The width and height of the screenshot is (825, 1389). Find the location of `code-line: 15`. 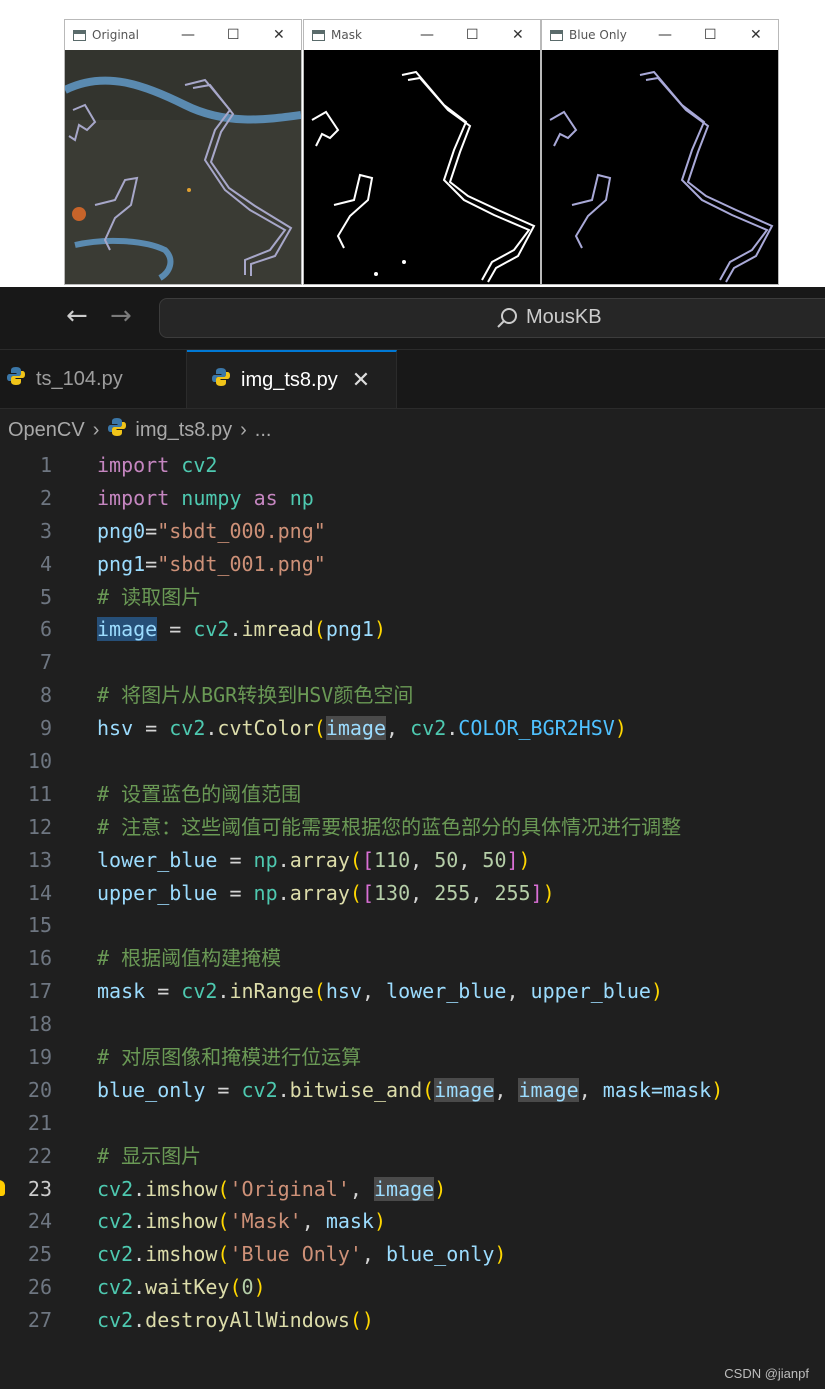

code-line: 15 is located at coordinates (412, 925).